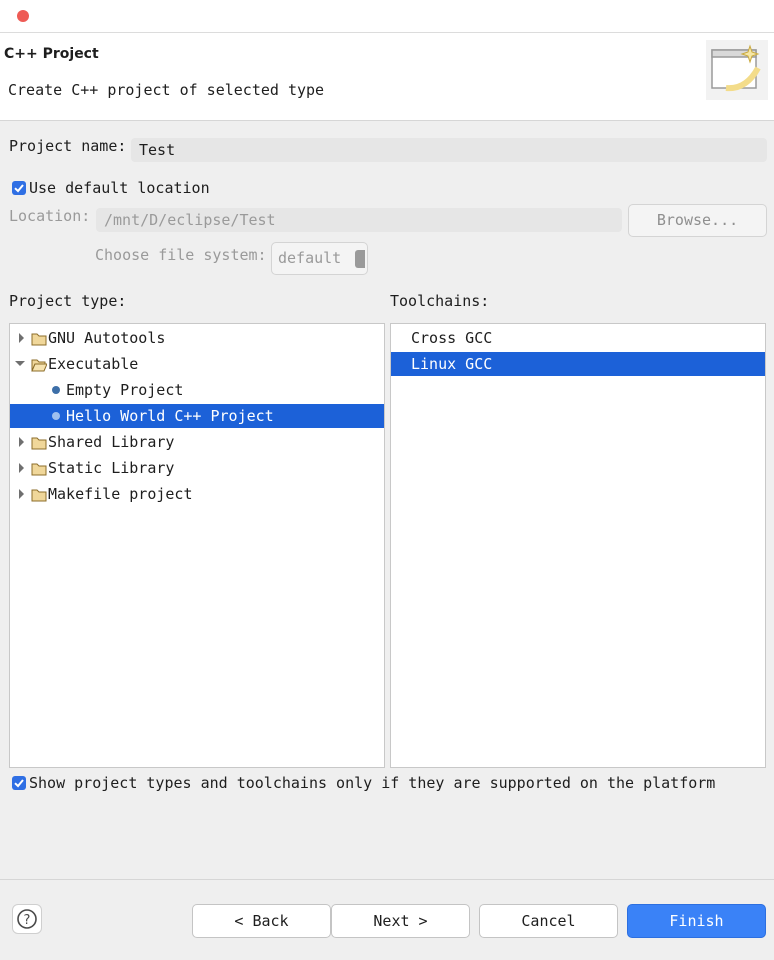 The width and height of the screenshot is (774, 960). Describe the element at coordinates (359, 220) in the screenshot. I see `location-input: /mnt/D/eclipse/Test` at that location.